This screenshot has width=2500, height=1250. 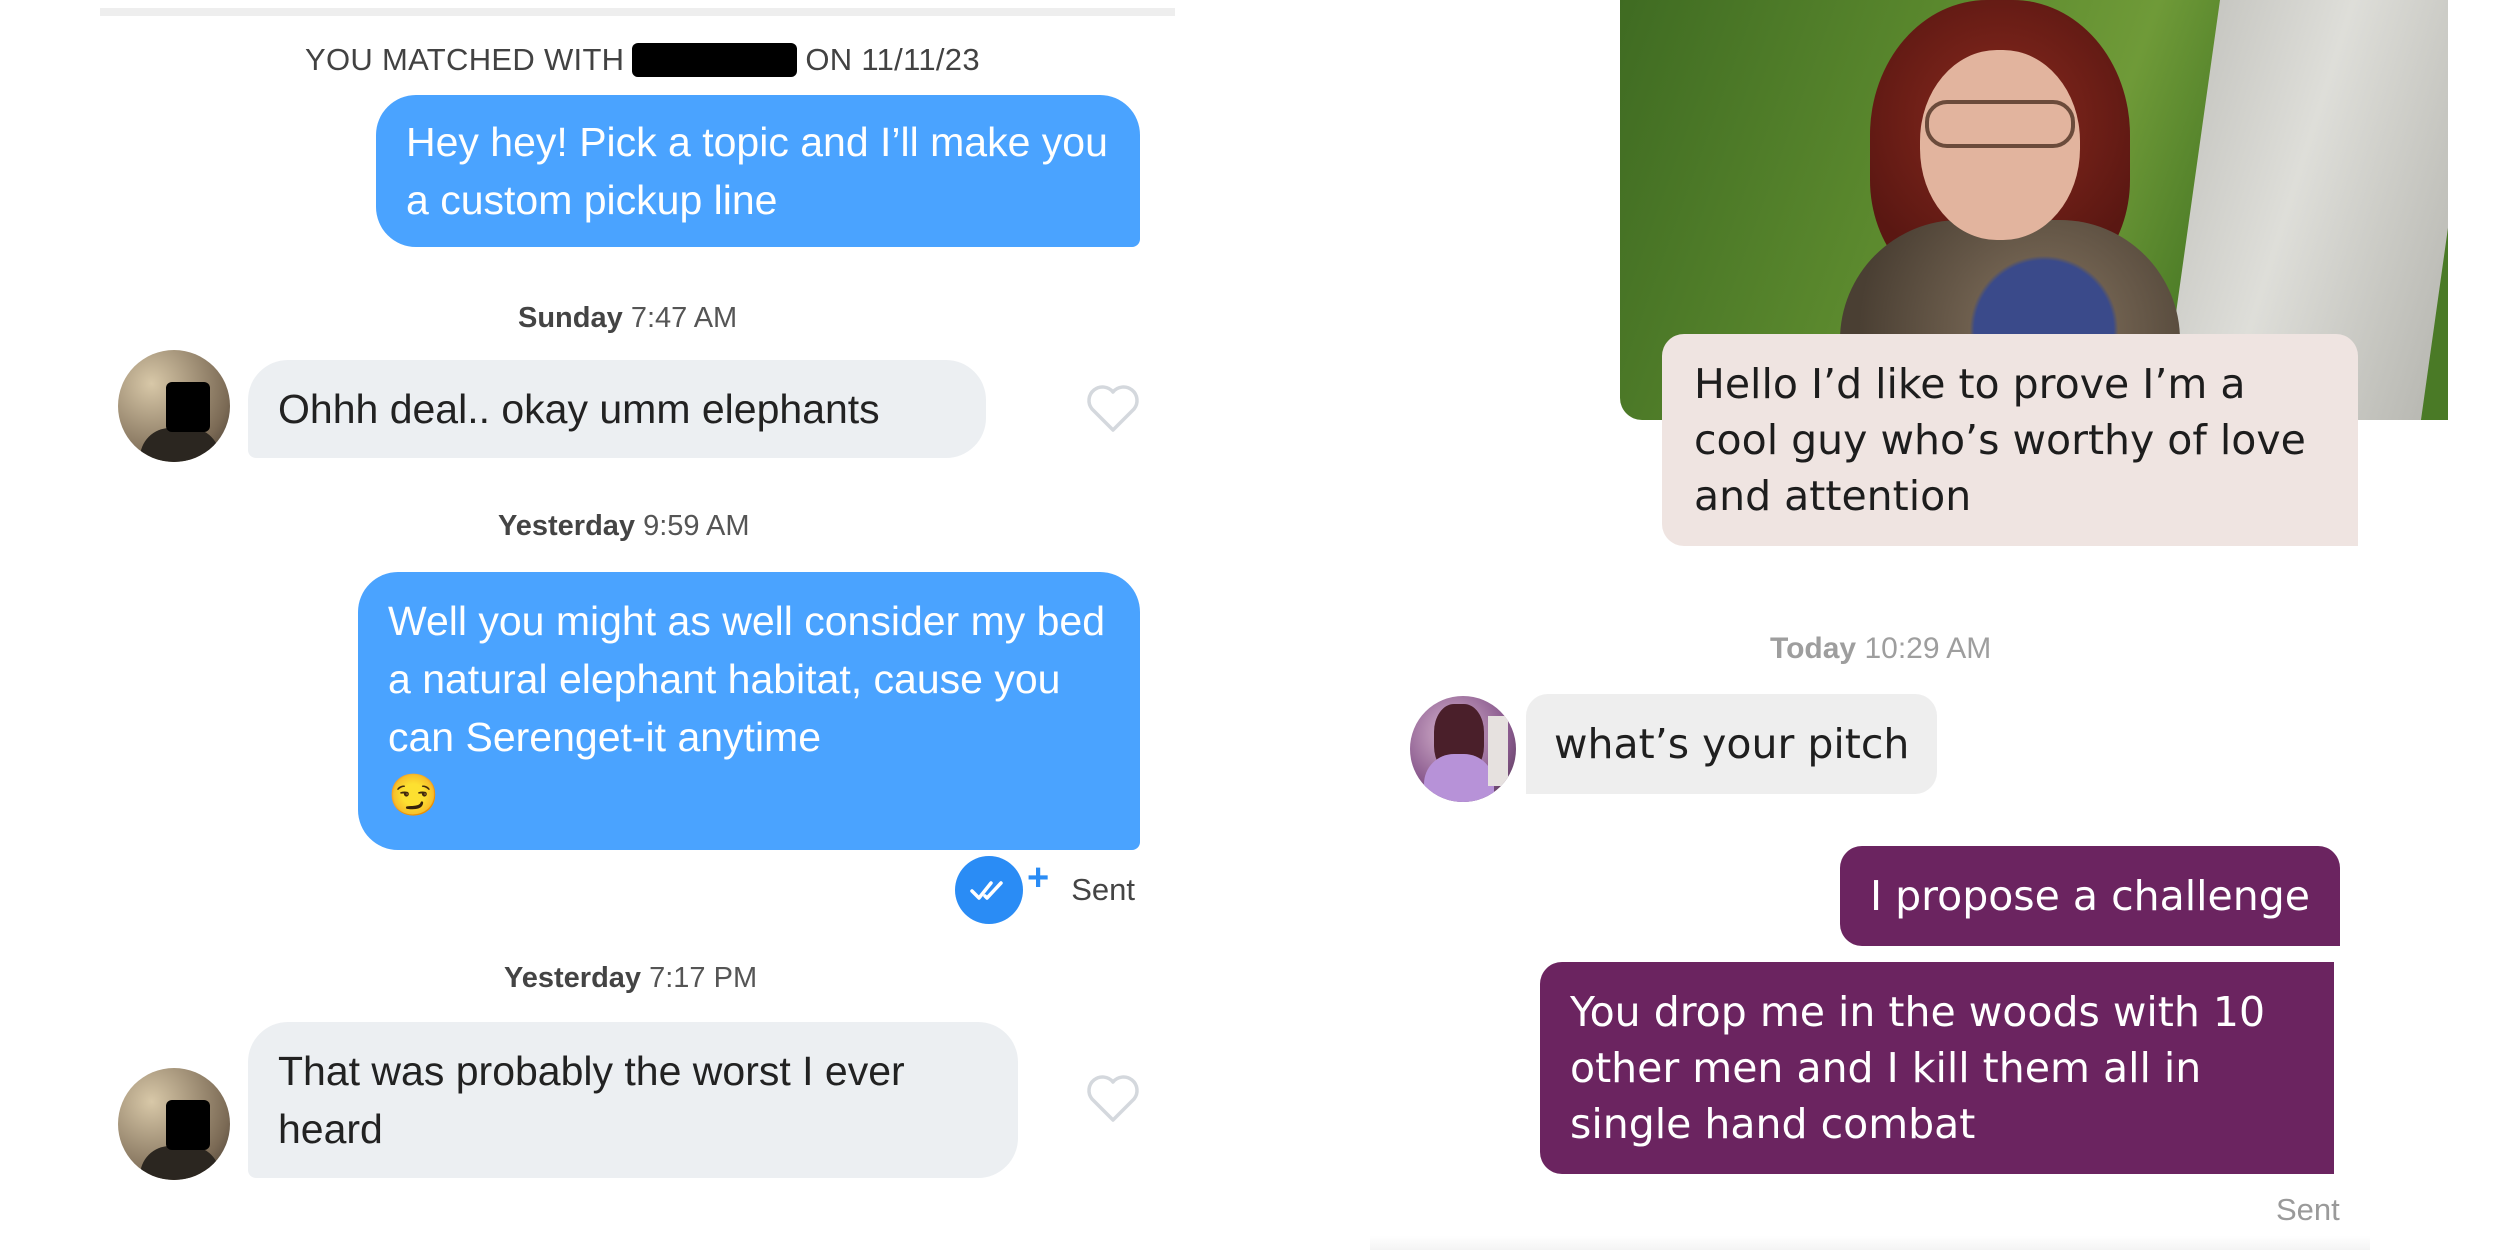 What do you see at coordinates (631, 978) in the screenshot?
I see `timestamp: Yesterday 7:17 PM` at bounding box center [631, 978].